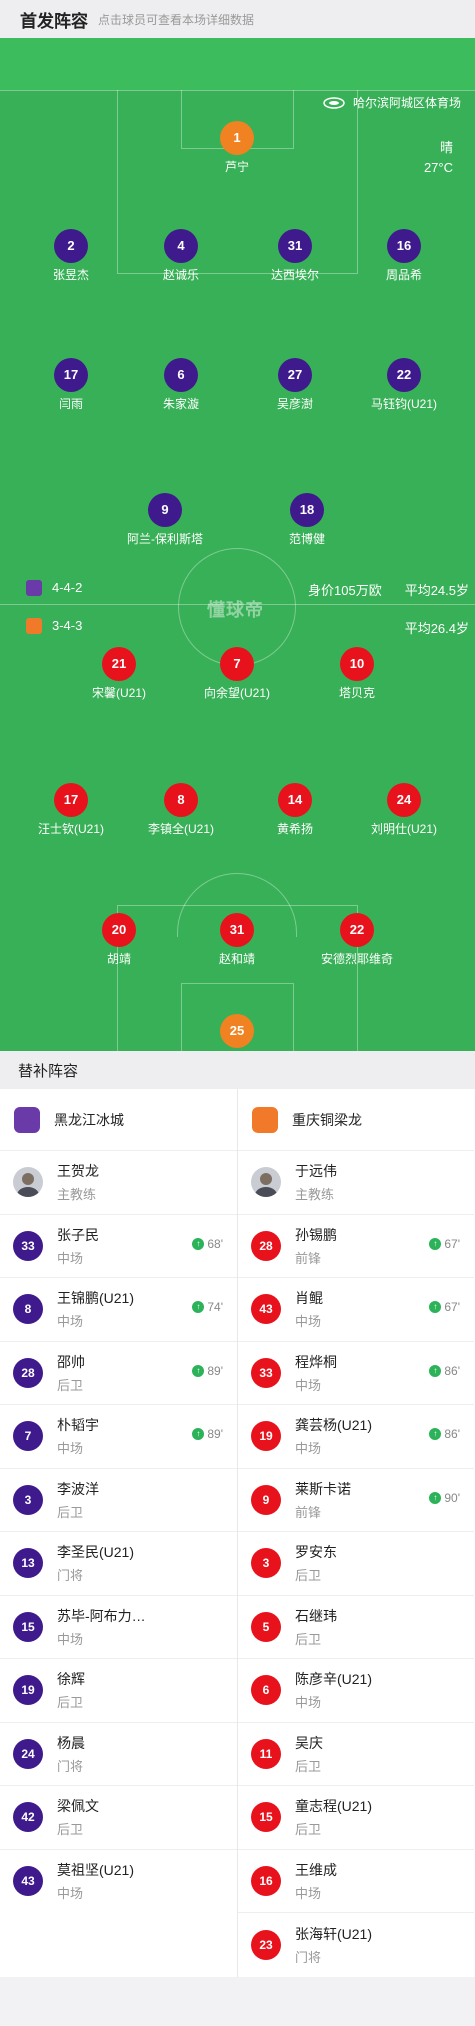 The height and width of the screenshot is (2026, 475). Describe the element at coordinates (356, 1310) in the screenshot. I see `bench-player-row: 43 肖鲲 中场 ↑ 67'` at that location.